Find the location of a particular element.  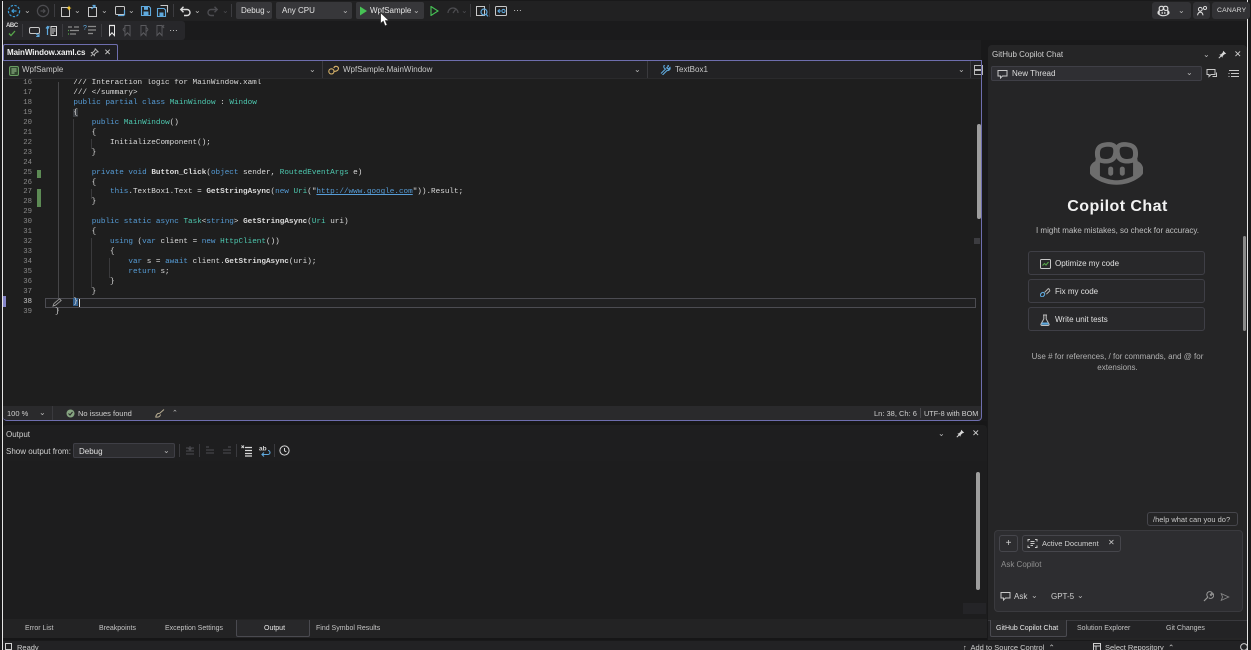

svg-text: ab is located at coordinates (263, 449).